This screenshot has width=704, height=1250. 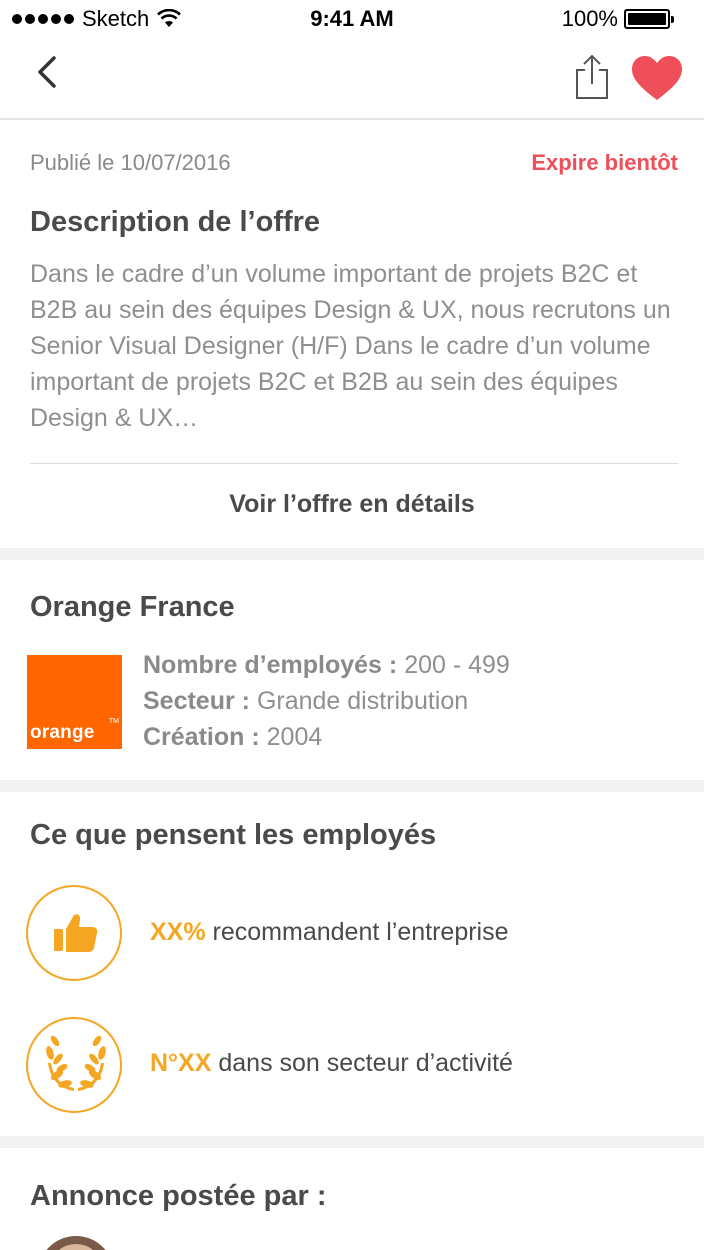 I want to click on posted-by-title: Annonce postée par :, so click(x=178, y=1196).